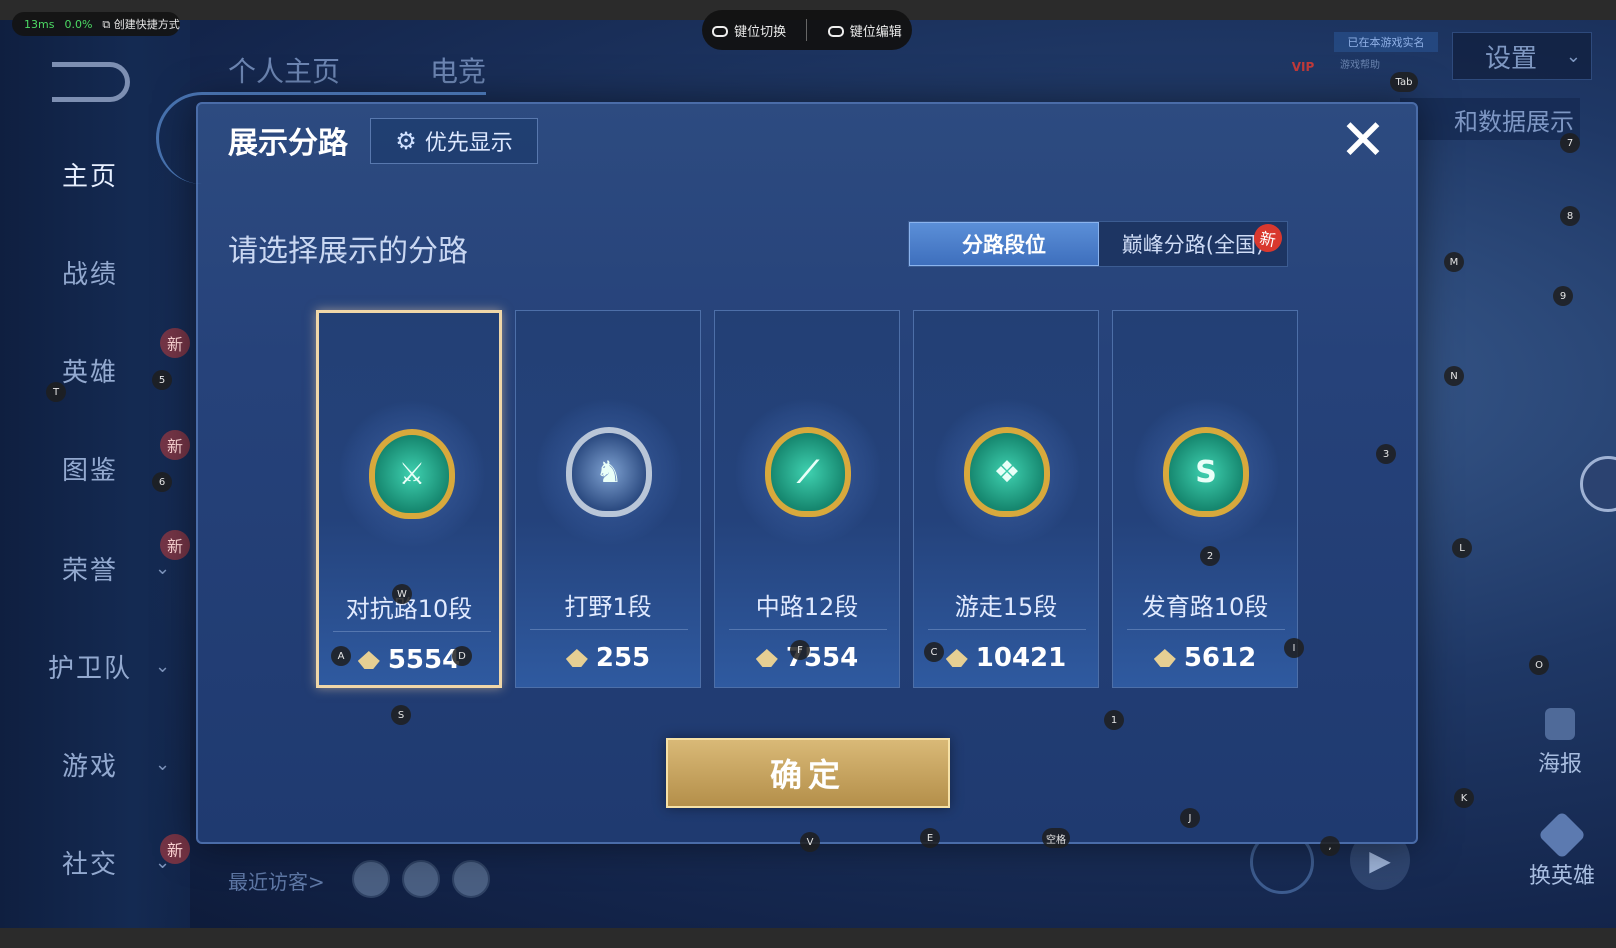  I want to click on key-marker: 9, so click(1563, 296).